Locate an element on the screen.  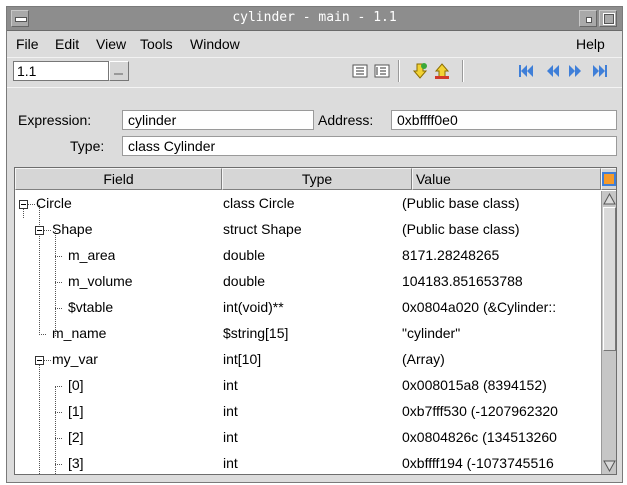
table-row: my_var int[10] (Array) is located at coordinates (307, 360).